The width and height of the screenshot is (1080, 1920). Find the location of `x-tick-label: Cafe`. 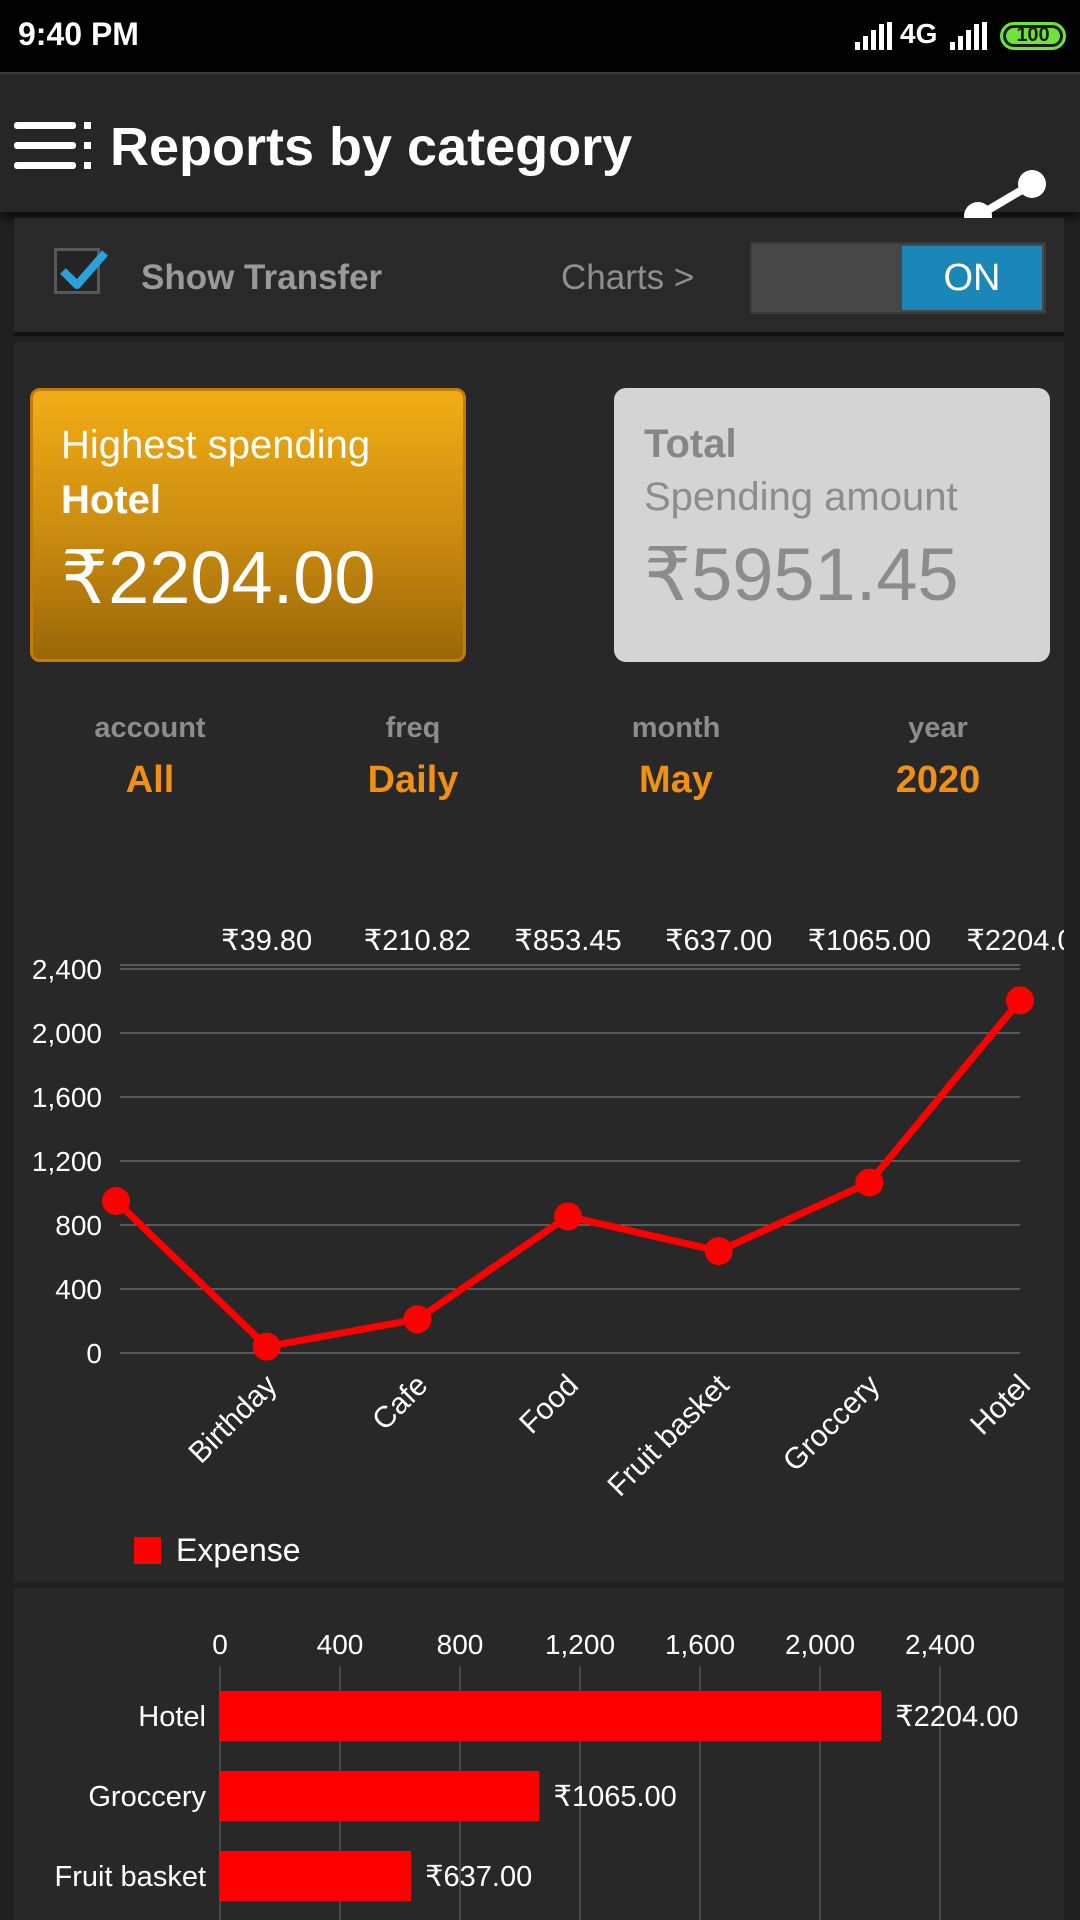

x-tick-label: Cafe is located at coordinates (400, 1403).